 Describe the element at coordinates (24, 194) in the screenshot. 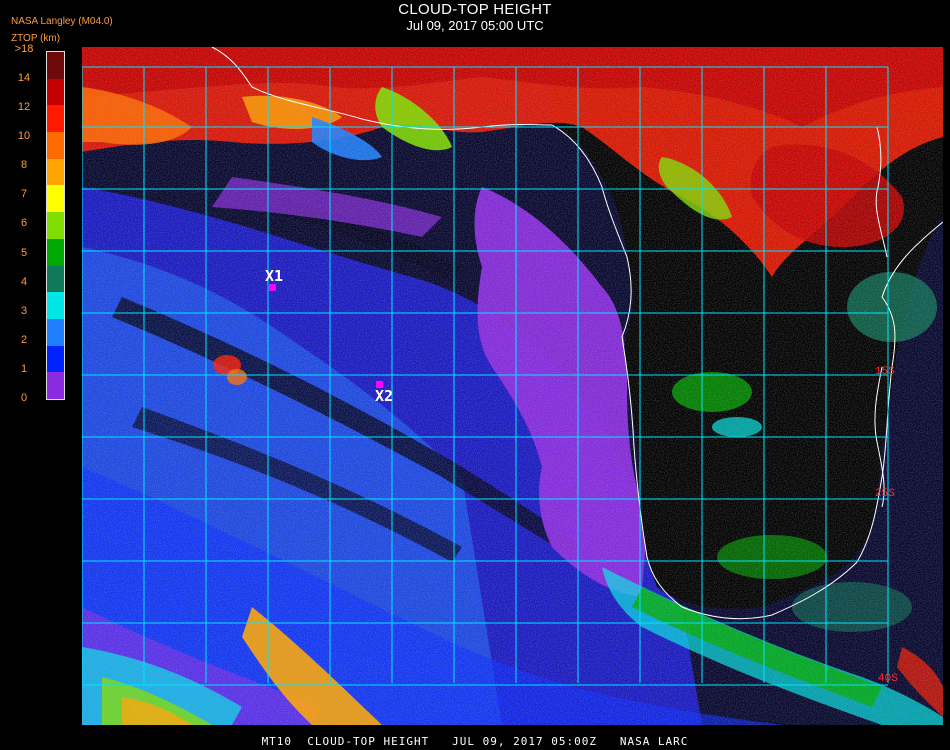

I see `colorbar-tick-label: 7` at that location.